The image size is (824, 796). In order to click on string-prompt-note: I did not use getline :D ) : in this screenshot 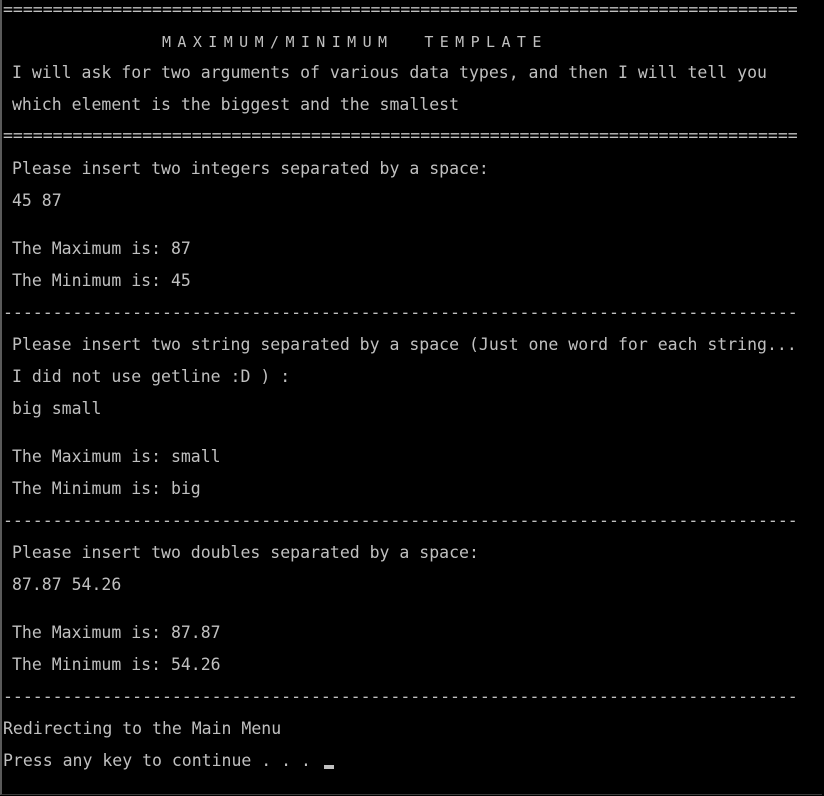, I will do `click(151, 376)`.